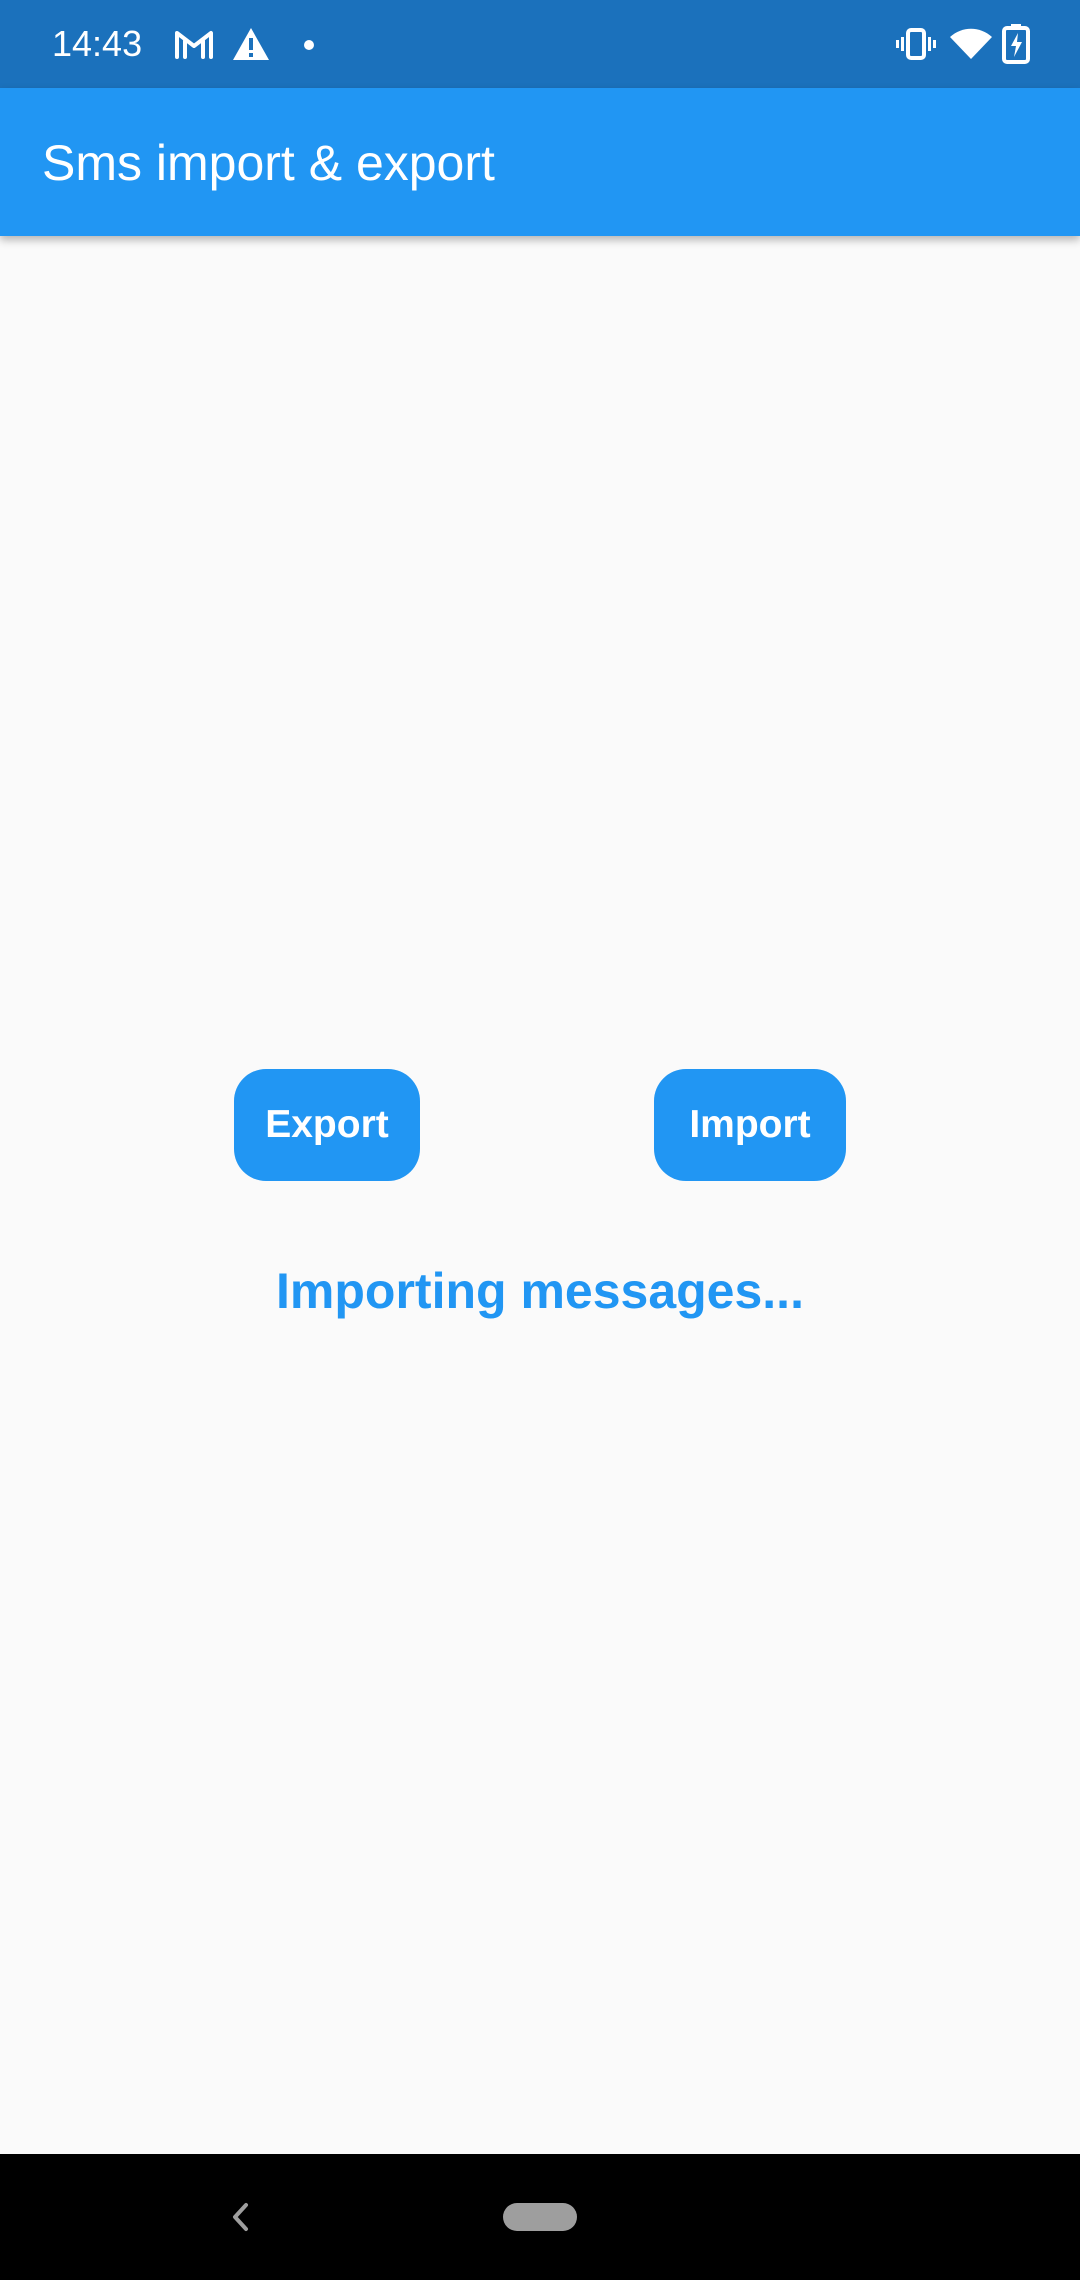 This screenshot has width=1080, height=2280. What do you see at coordinates (309, 45) in the screenshot?
I see `notification-dot-icon` at bounding box center [309, 45].